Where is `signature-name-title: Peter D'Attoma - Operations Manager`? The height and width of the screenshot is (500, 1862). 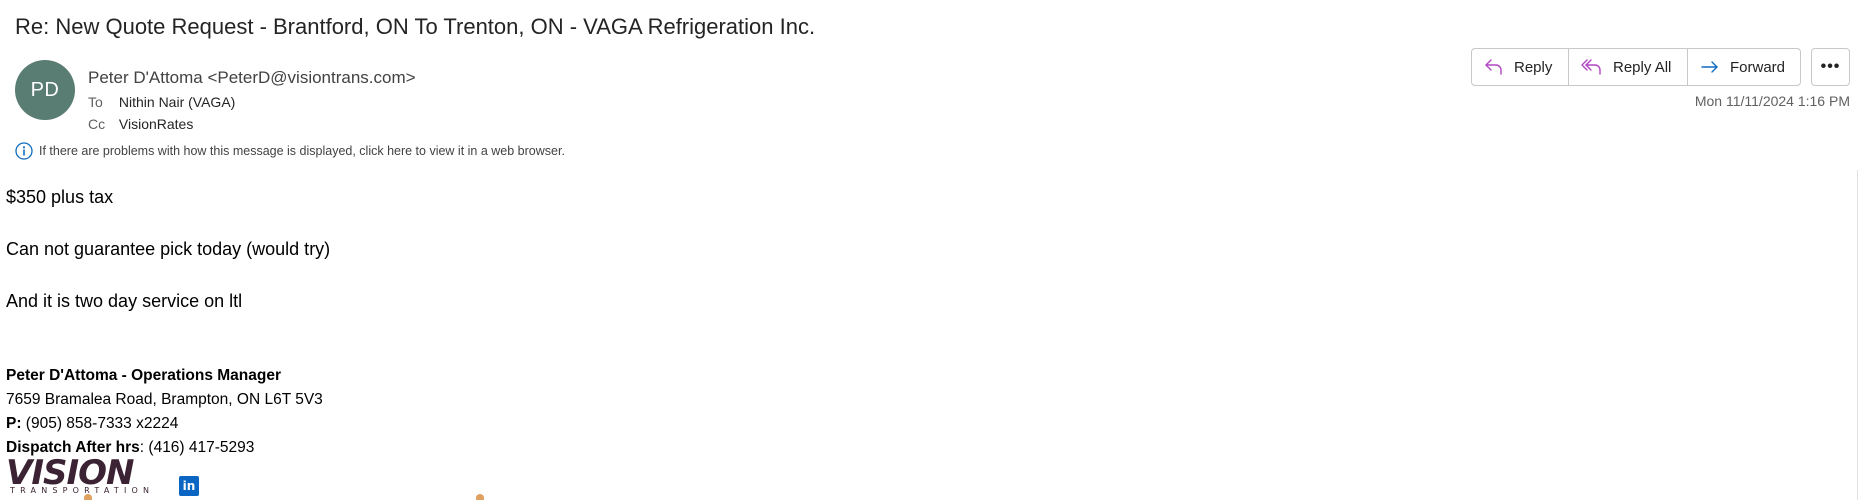
signature-name-title: Peter D'Attoma - Operations Manager is located at coordinates (143, 375).